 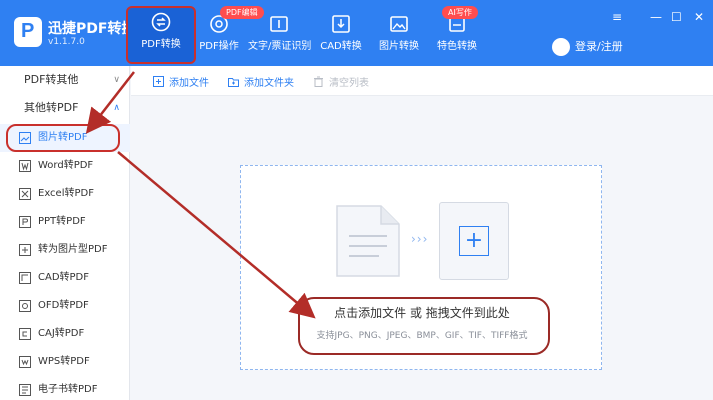 I want to click on tab-pdf-operate: PDF编辑 PDF操作, so click(x=231, y=32).